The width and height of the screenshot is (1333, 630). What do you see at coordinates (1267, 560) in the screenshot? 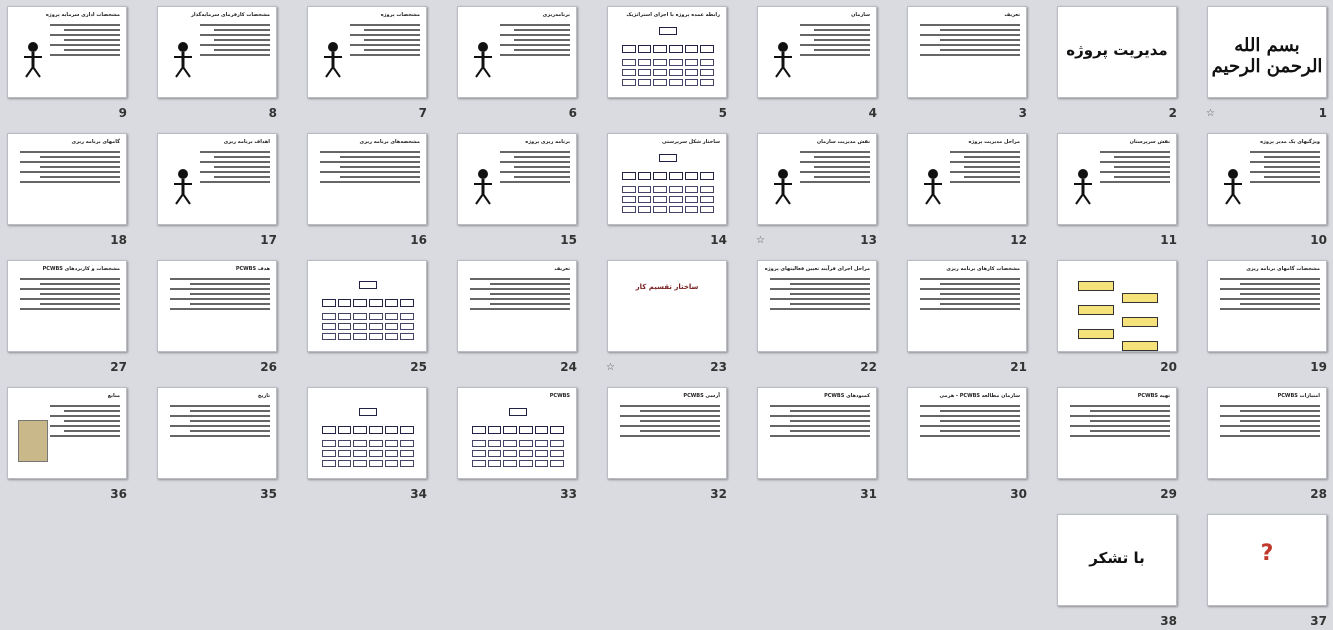
I see `slide-preview: ?` at bounding box center [1267, 560].